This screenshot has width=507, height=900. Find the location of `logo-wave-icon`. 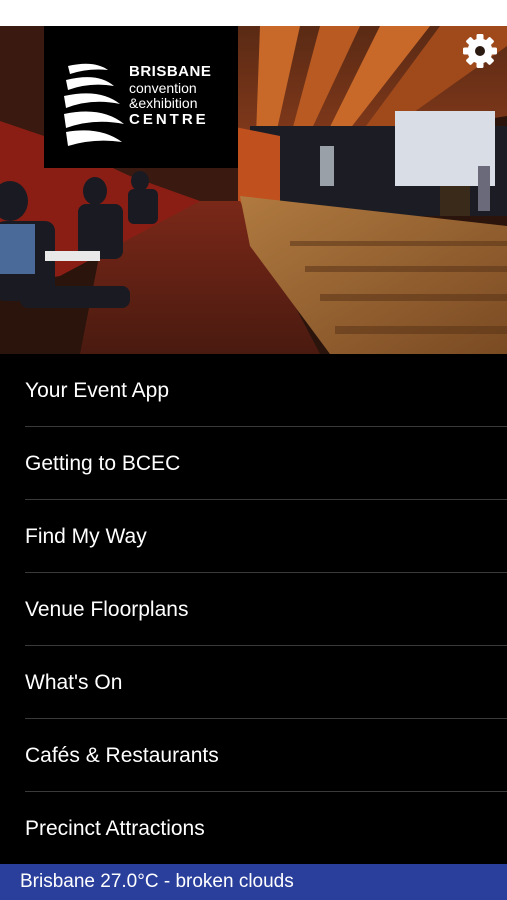

logo-wave-icon is located at coordinates (94, 104).